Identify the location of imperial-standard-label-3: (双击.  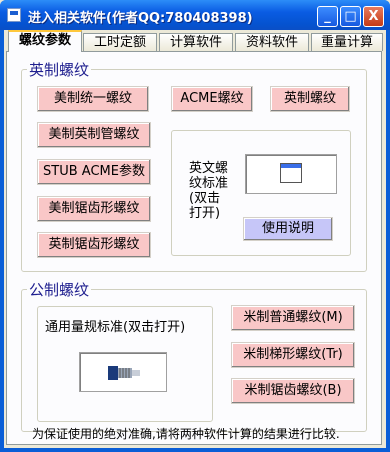
(205, 198).